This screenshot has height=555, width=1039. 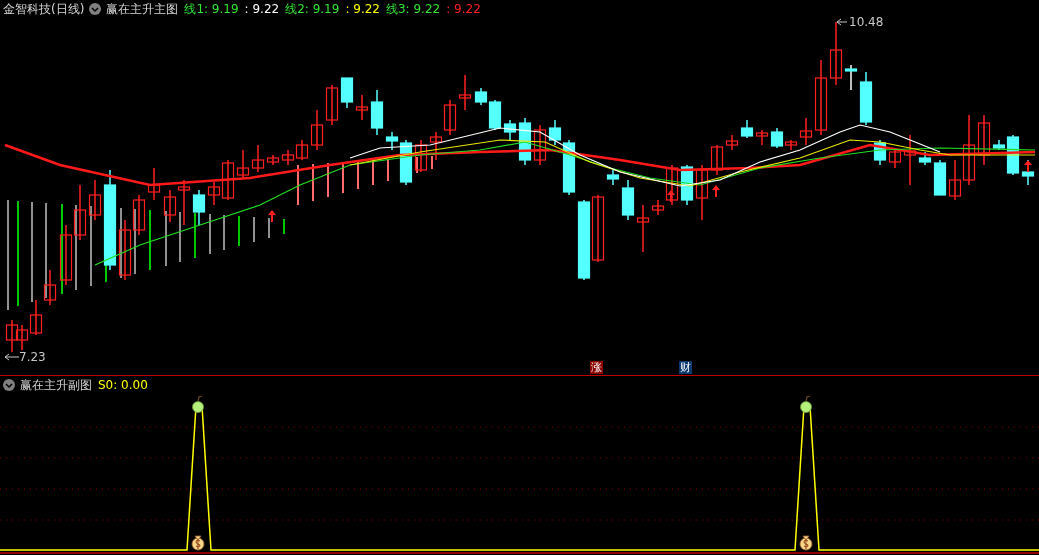 What do you see at coordinates (142, 9) in the screenshot?
I see `indicator-name: 赢在主升主图` at bounding box center [142, 9].